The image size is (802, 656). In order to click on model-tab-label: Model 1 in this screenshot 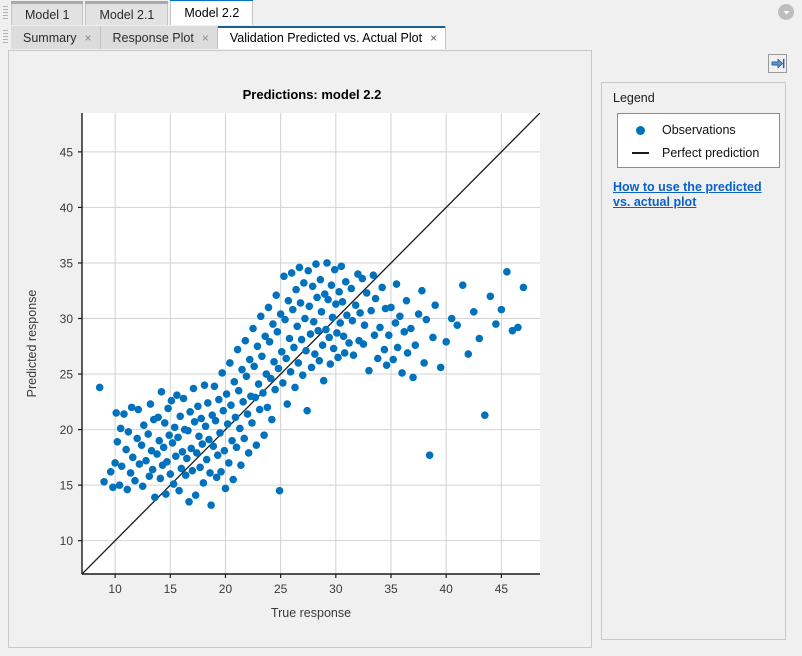, I will do `click(47, 14)`.